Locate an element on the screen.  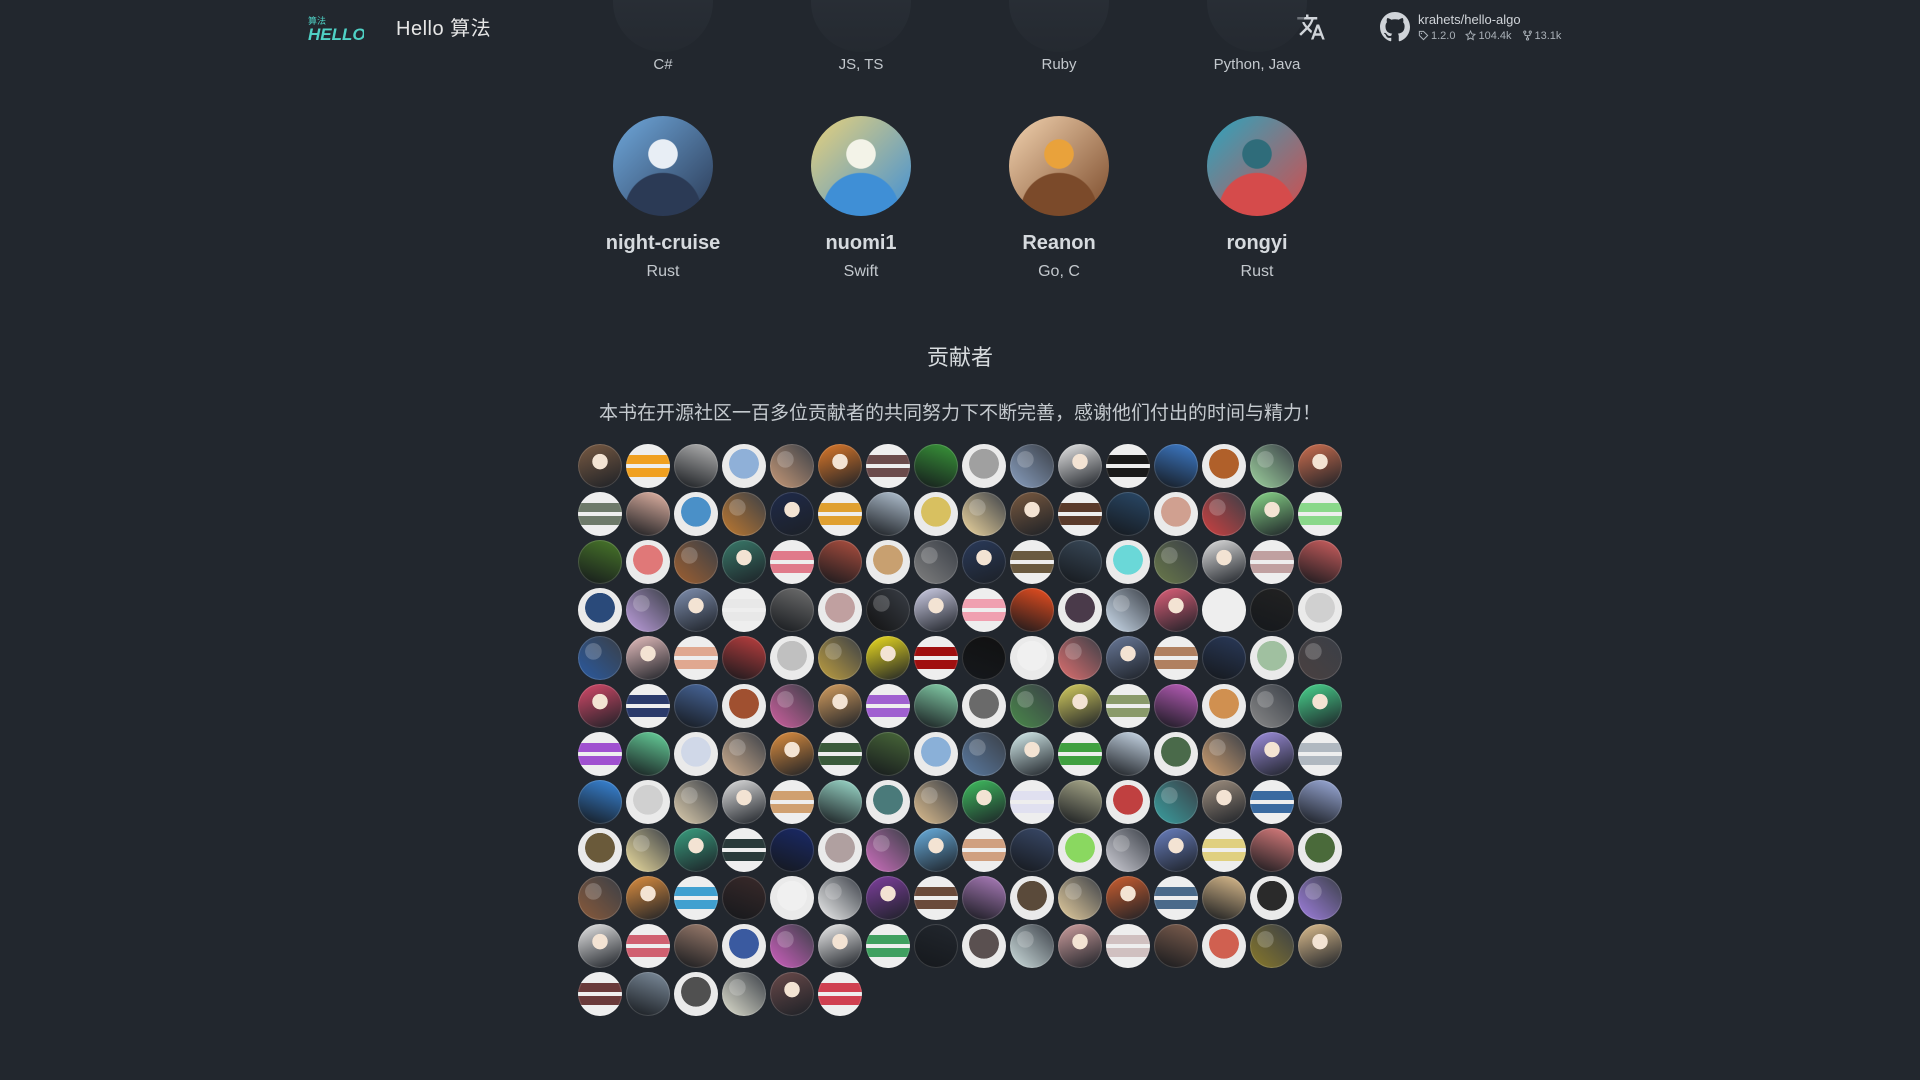
reviewer-name: night-cruise is located at coordinates (663, 243).